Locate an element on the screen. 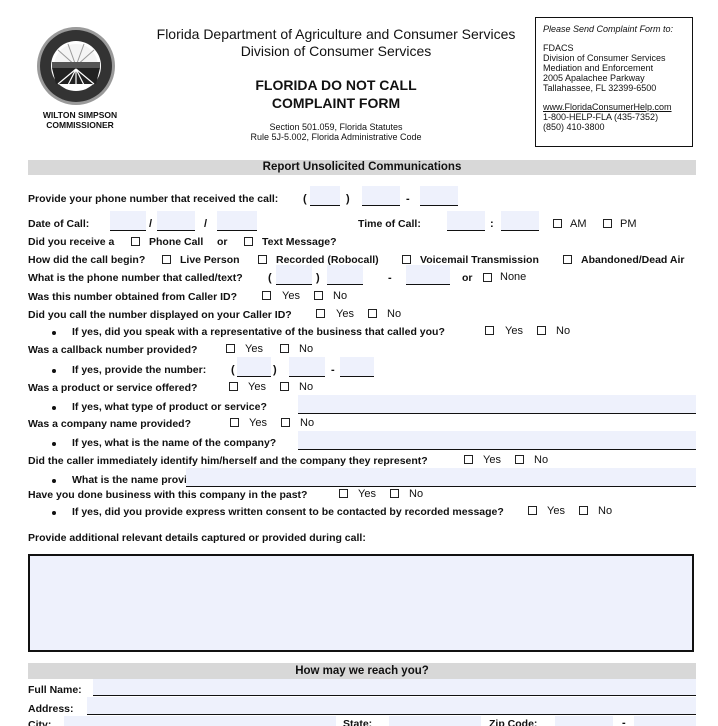  company-no-checkbox is located at coordinates (285, 422).